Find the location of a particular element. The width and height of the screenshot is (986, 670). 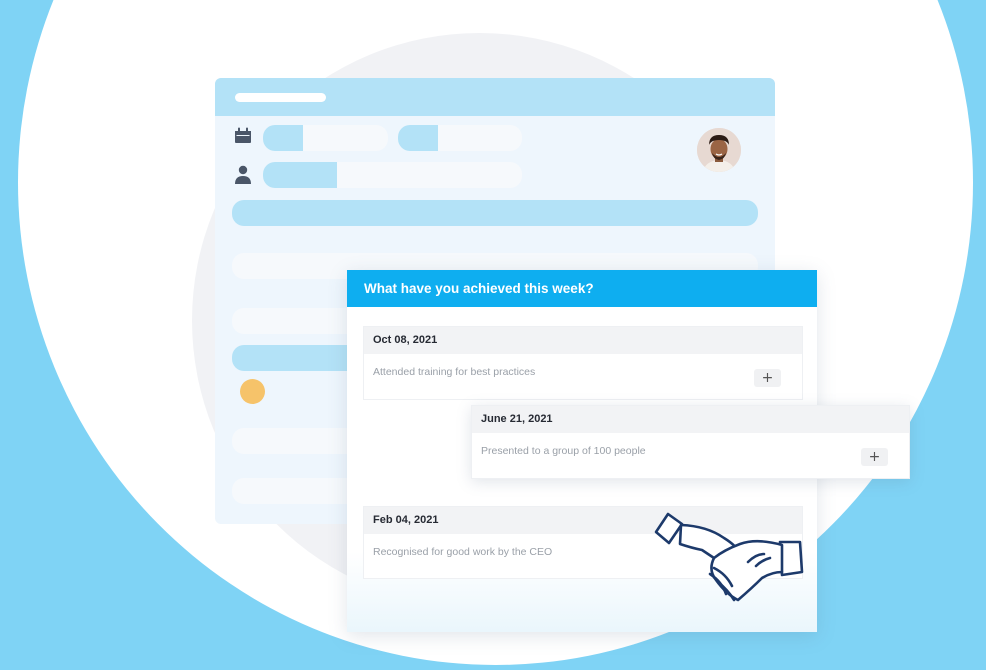

achievement-description: Presented to a group of 100 people is located at coordinates (563, 451).